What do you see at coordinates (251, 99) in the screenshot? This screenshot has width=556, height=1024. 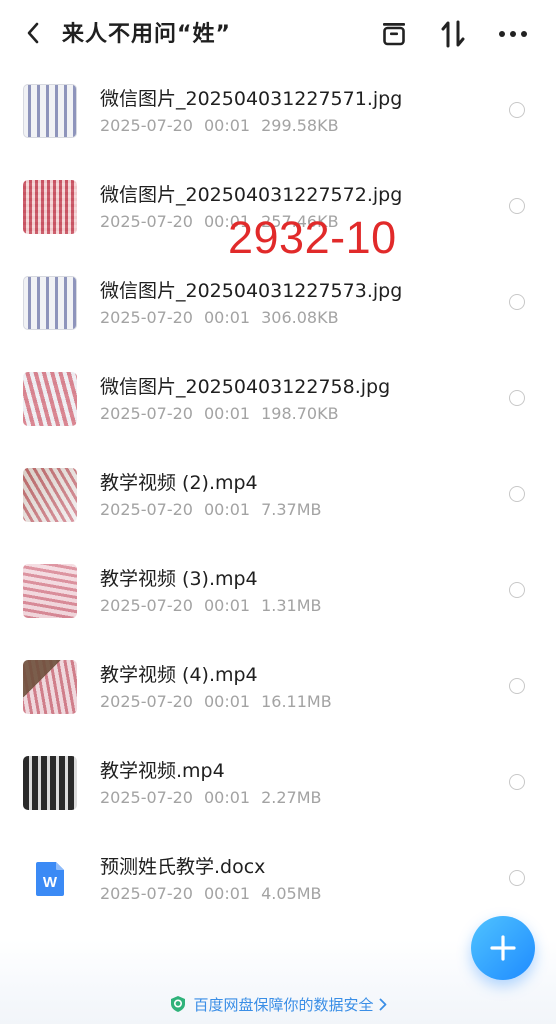 I see `file-name: 微信图片_202504031227571.jpg` at bounding box center [251, 99].